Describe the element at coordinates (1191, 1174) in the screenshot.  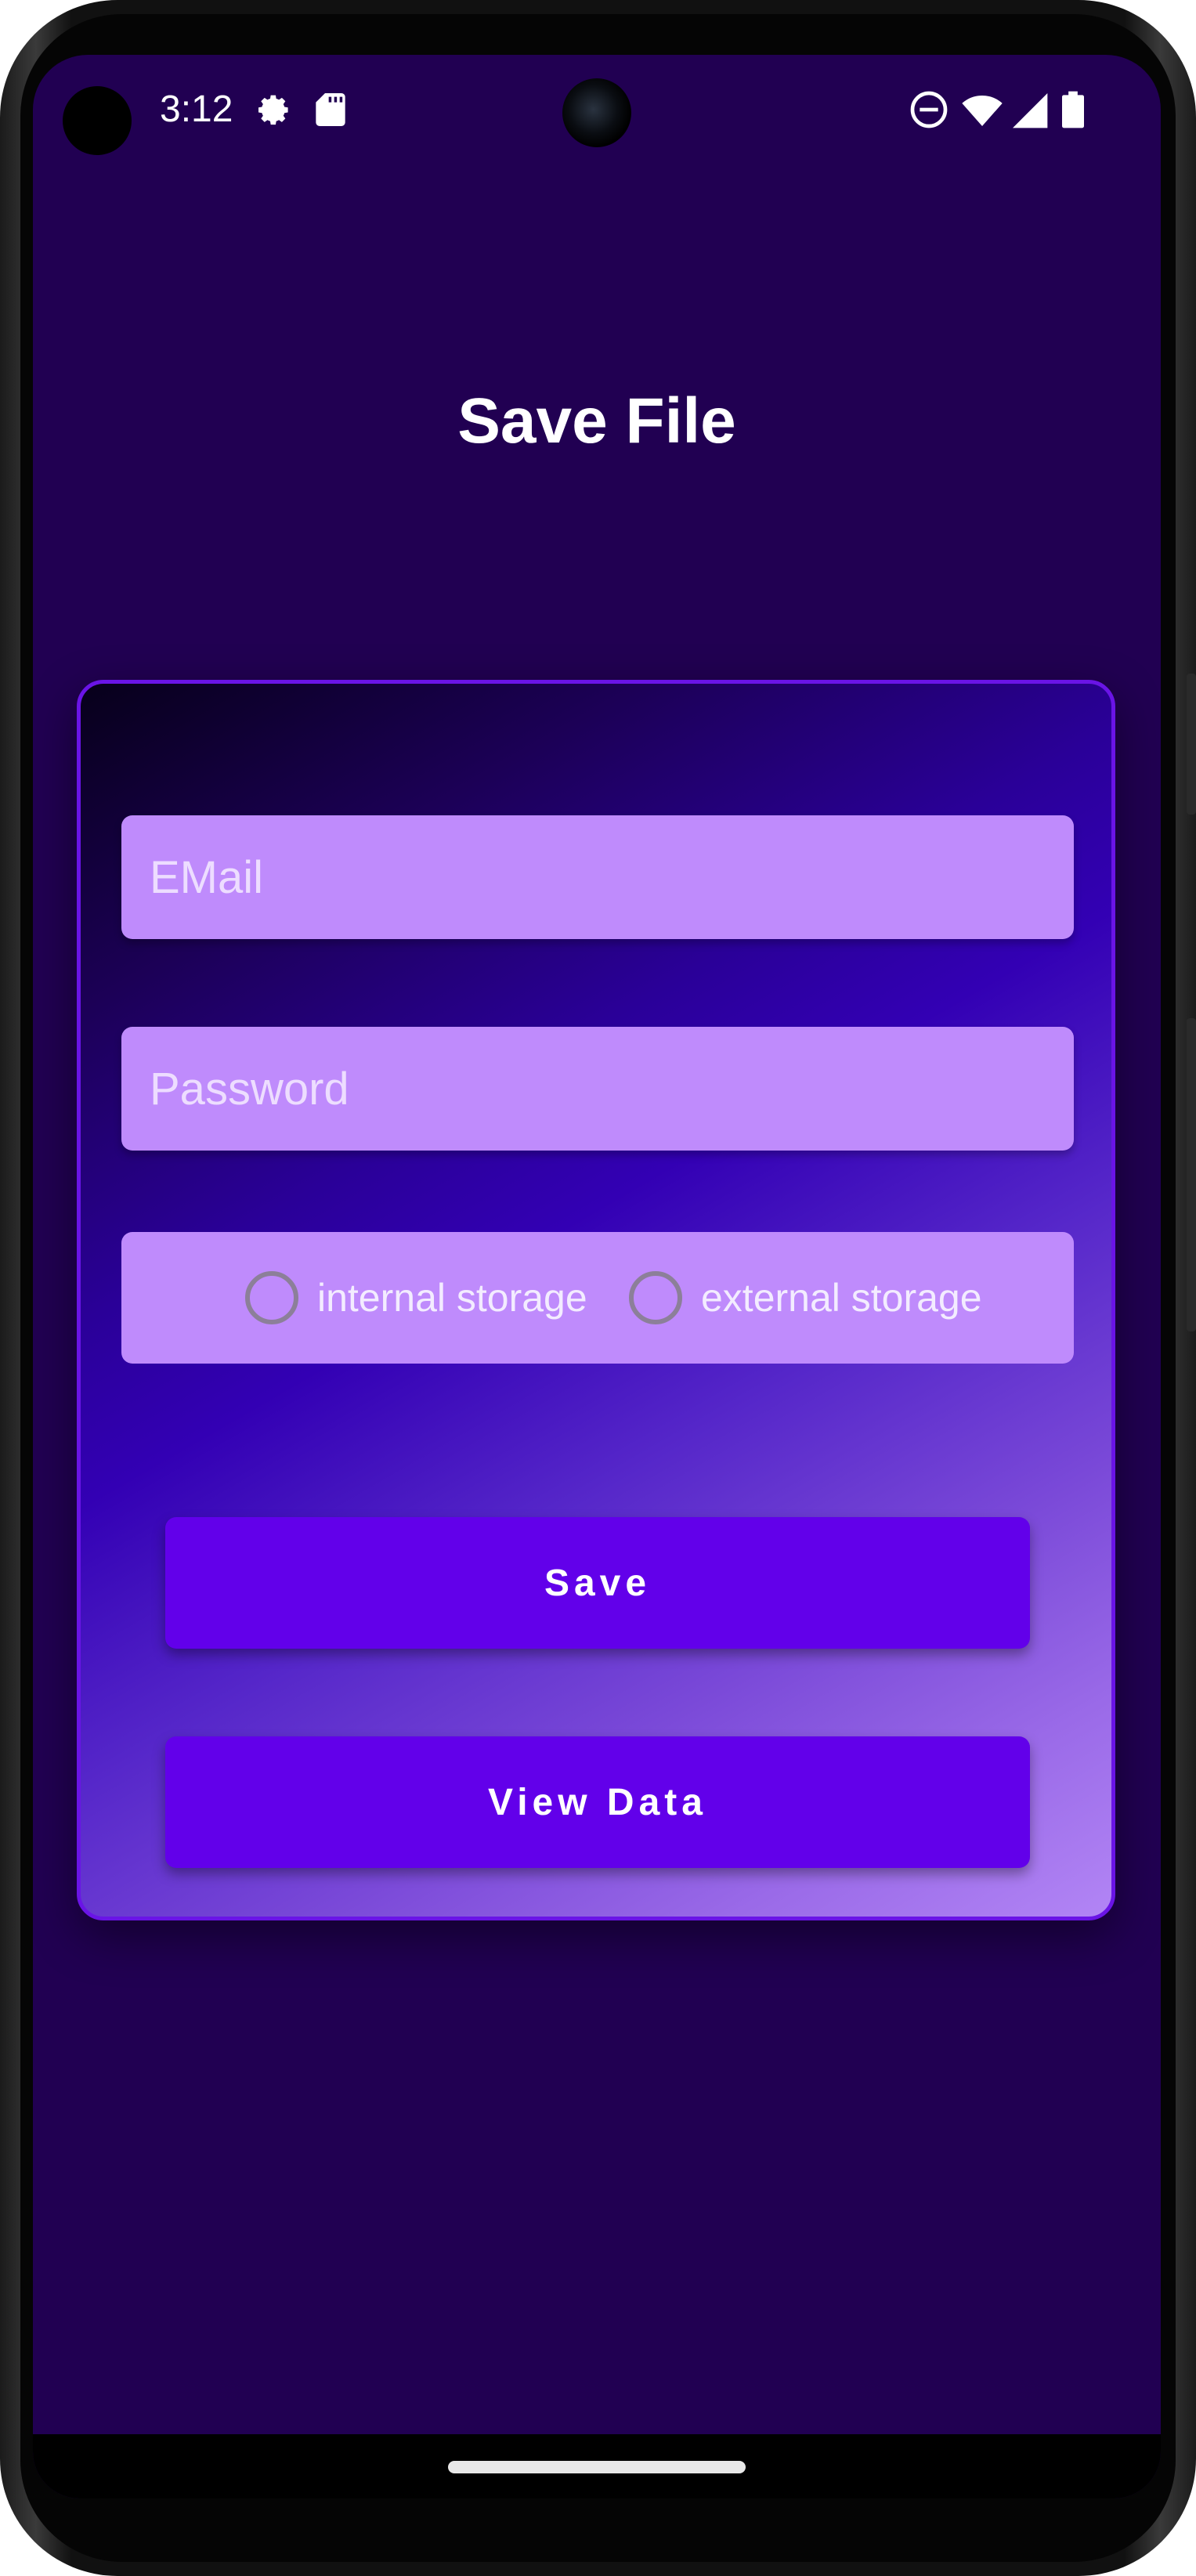
I see `power-button` at that location.